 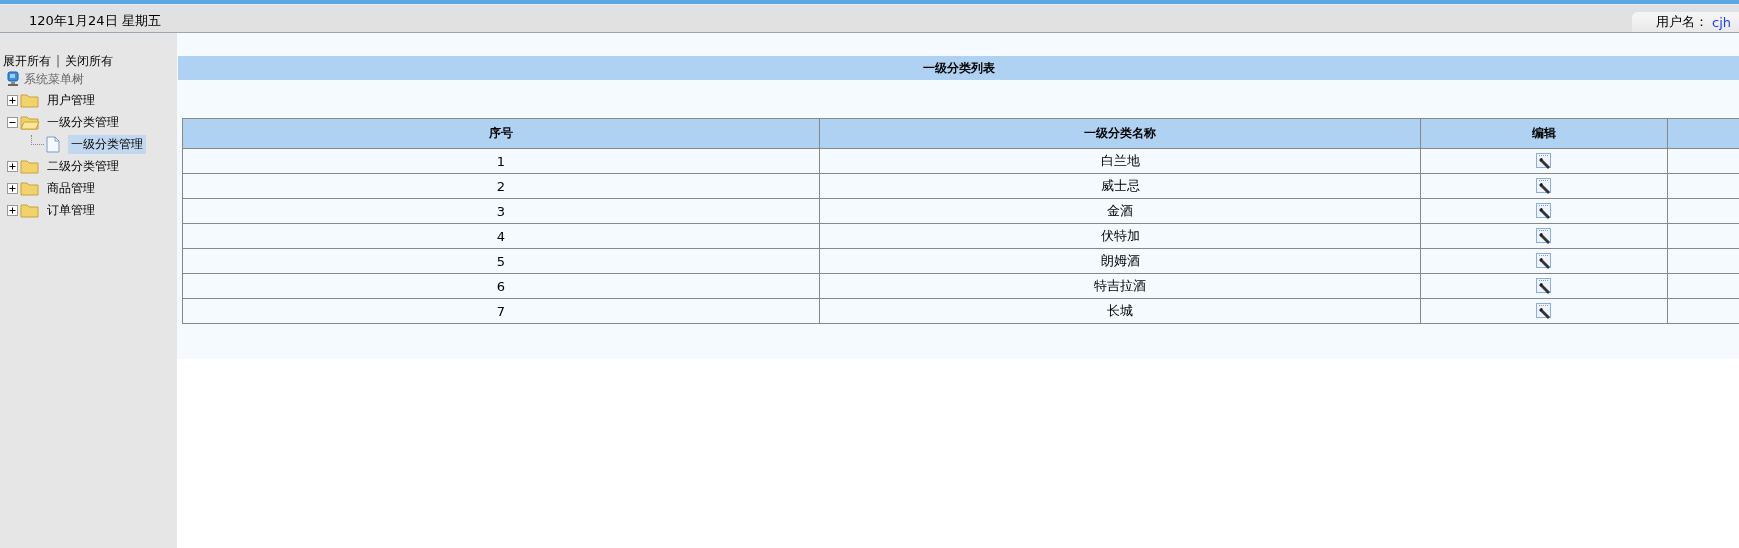 I want to click on tree-item: 用户管理, so click(x=71, y=100).